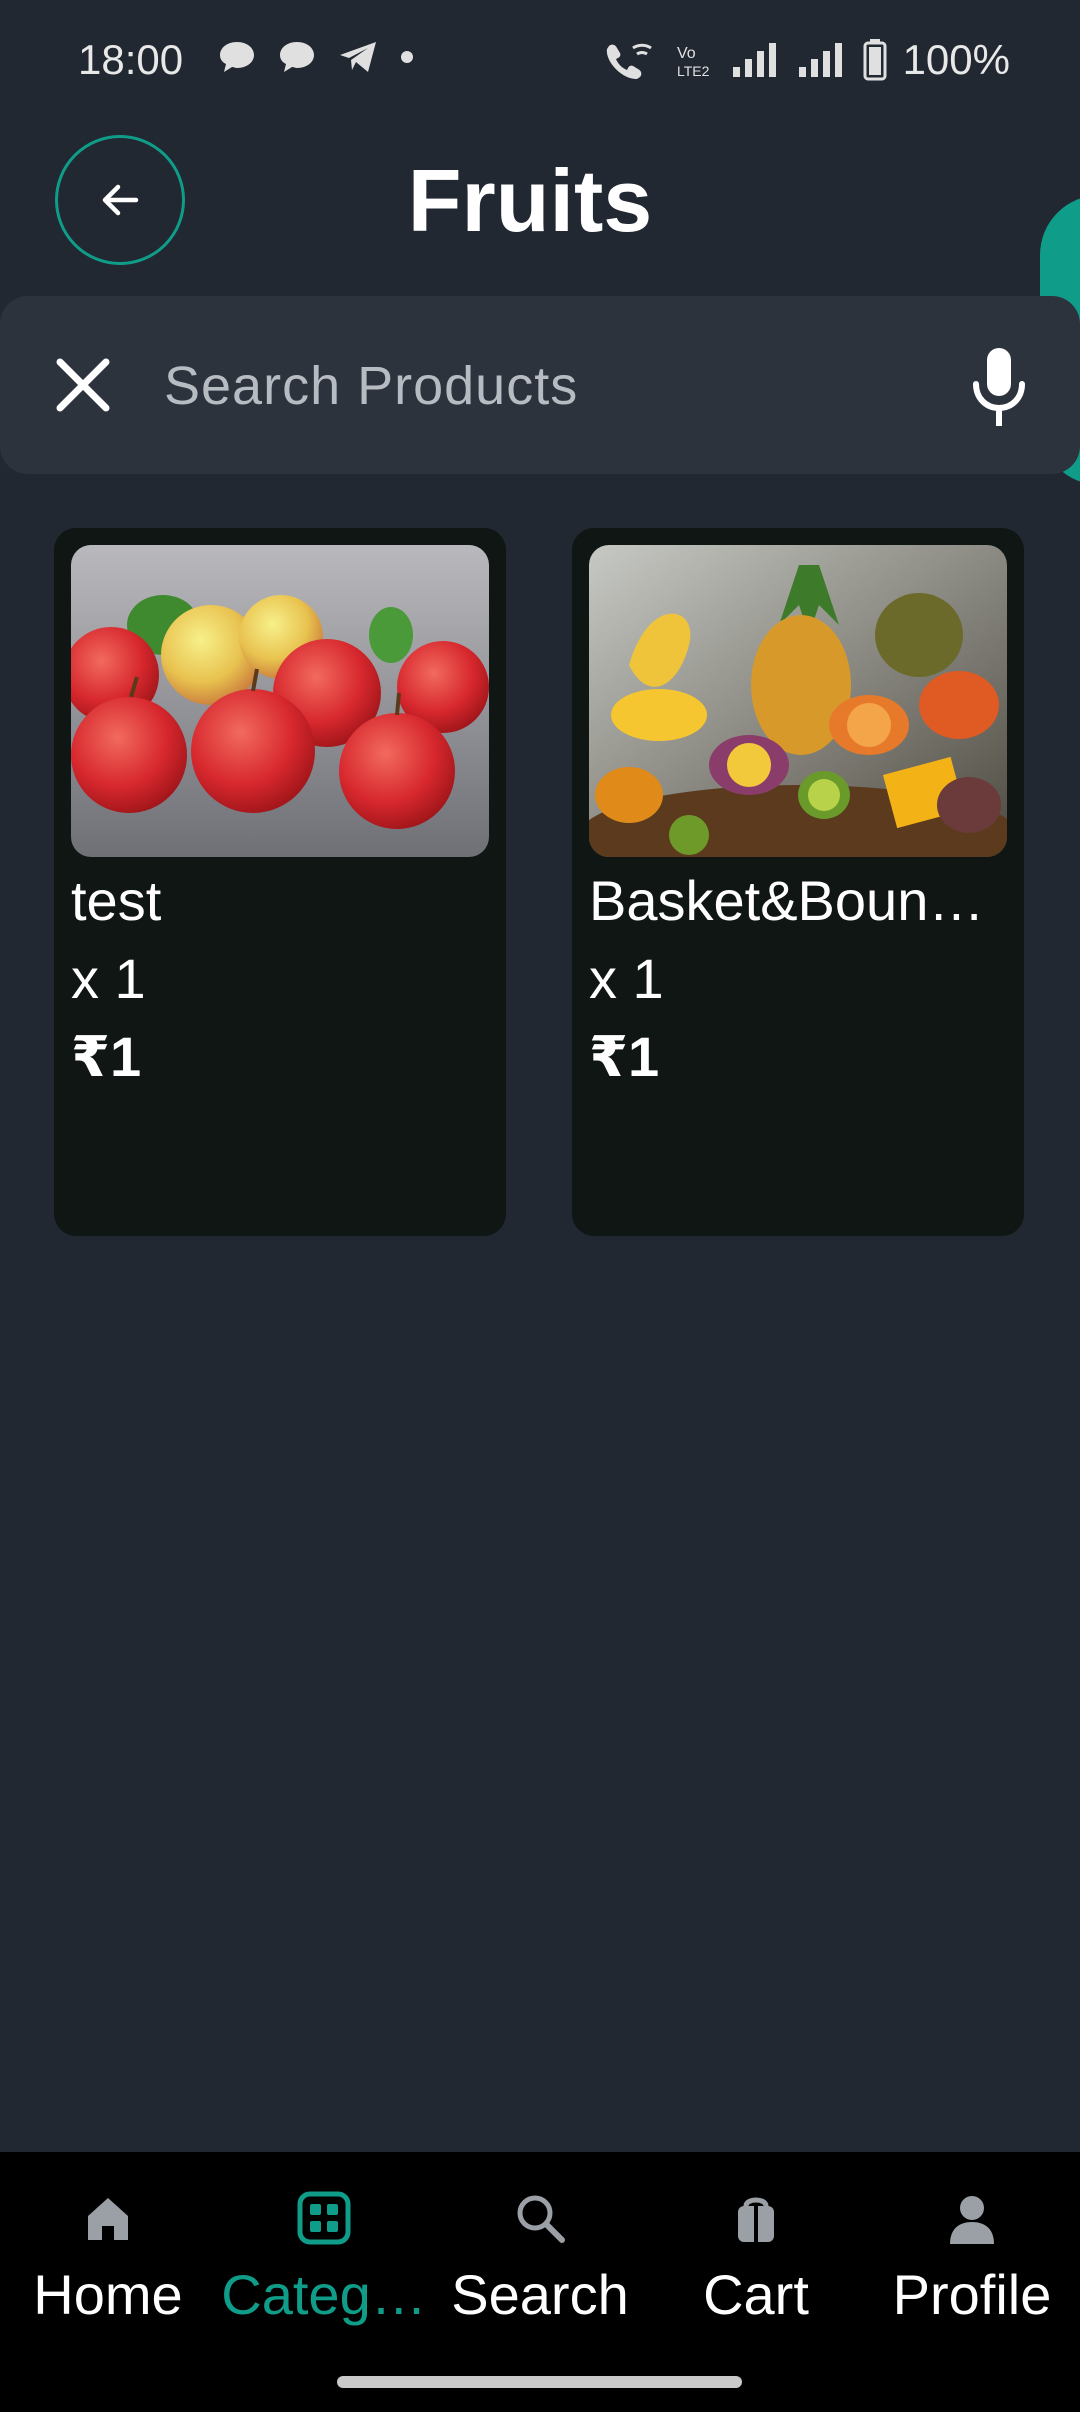 Image resolution: width=1080 pixels, height=2412 pixels. I want to click on home-icon, so click(108, 2219).